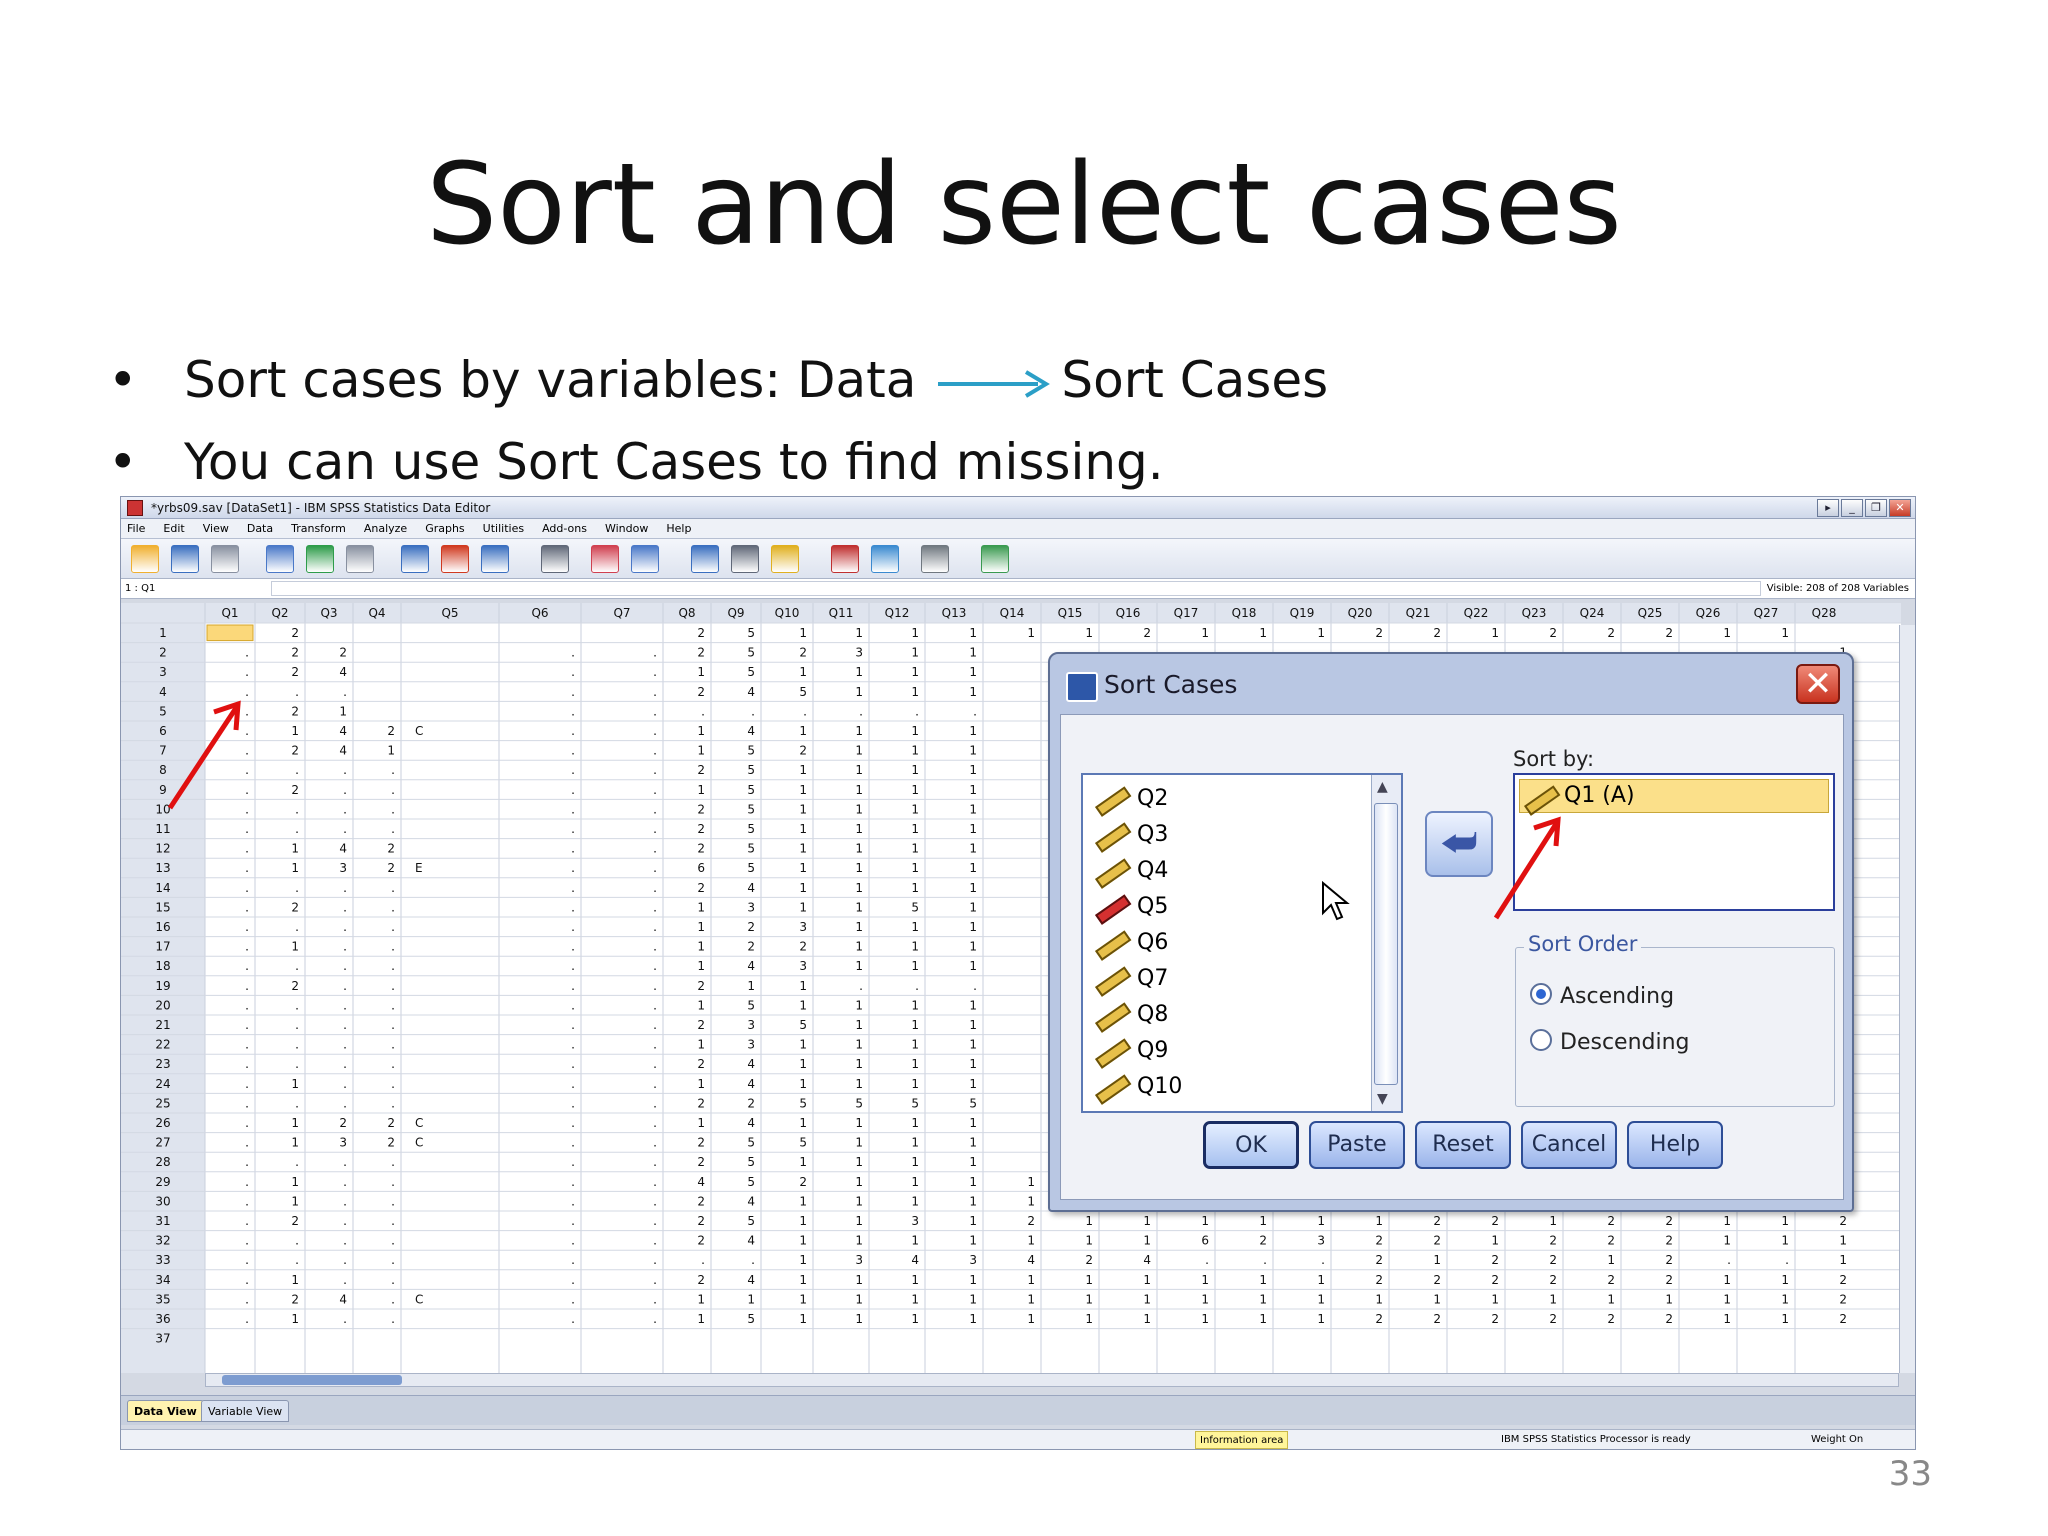 The height and width of the screenshot is (1536, 2048). What do you see at coordinates (162, 966) in the screenshot?
I see `row-number: 18` at bounding box center [162, 966].